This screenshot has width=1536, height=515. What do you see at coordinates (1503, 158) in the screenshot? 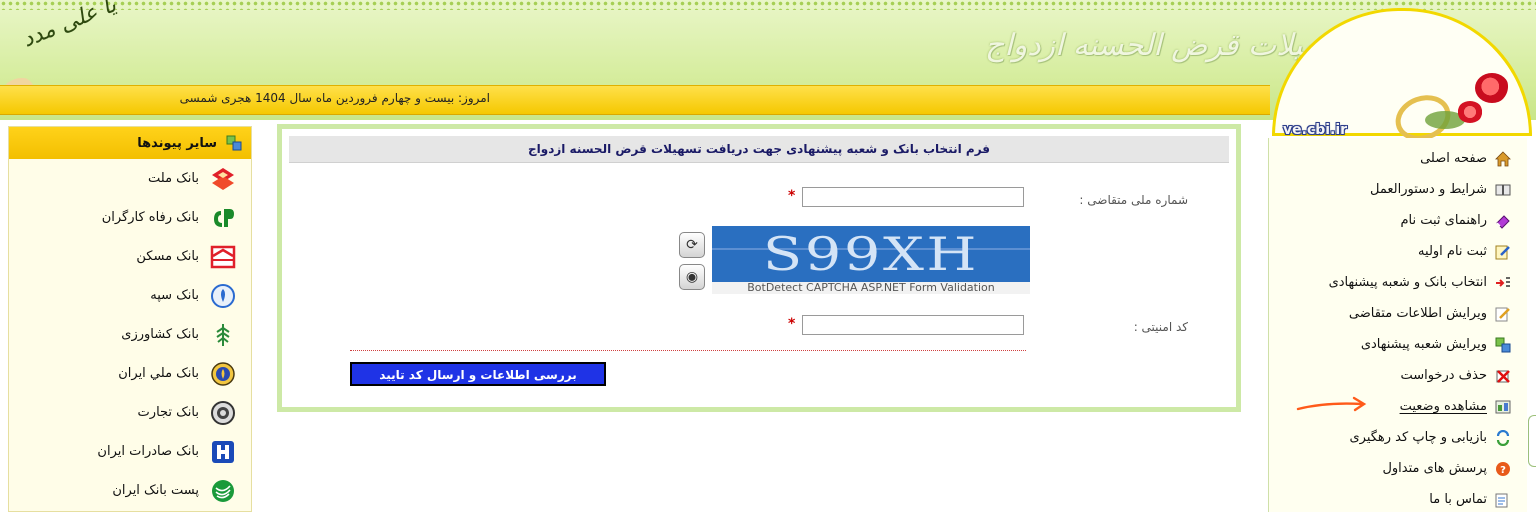
I see `home-icon` at bounding box center [1503, 158].